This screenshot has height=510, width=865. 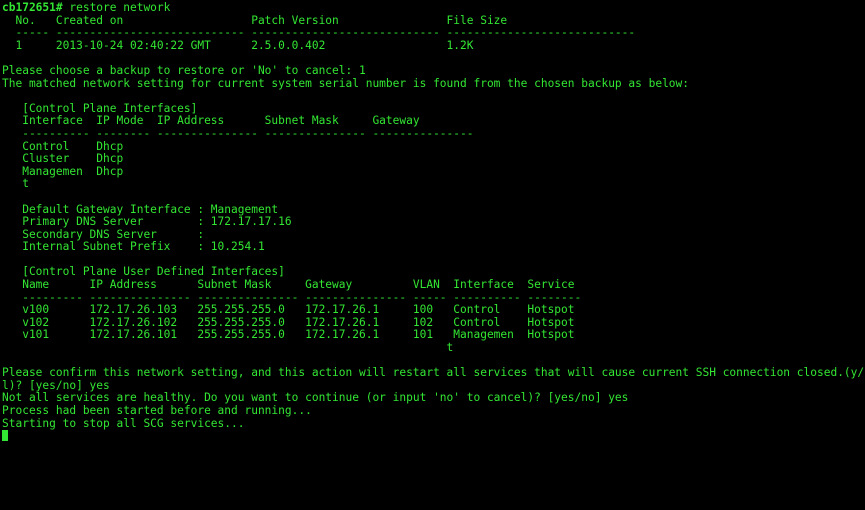 I want to click on output-line: Control Dhcp, so click(x=63, y=146).